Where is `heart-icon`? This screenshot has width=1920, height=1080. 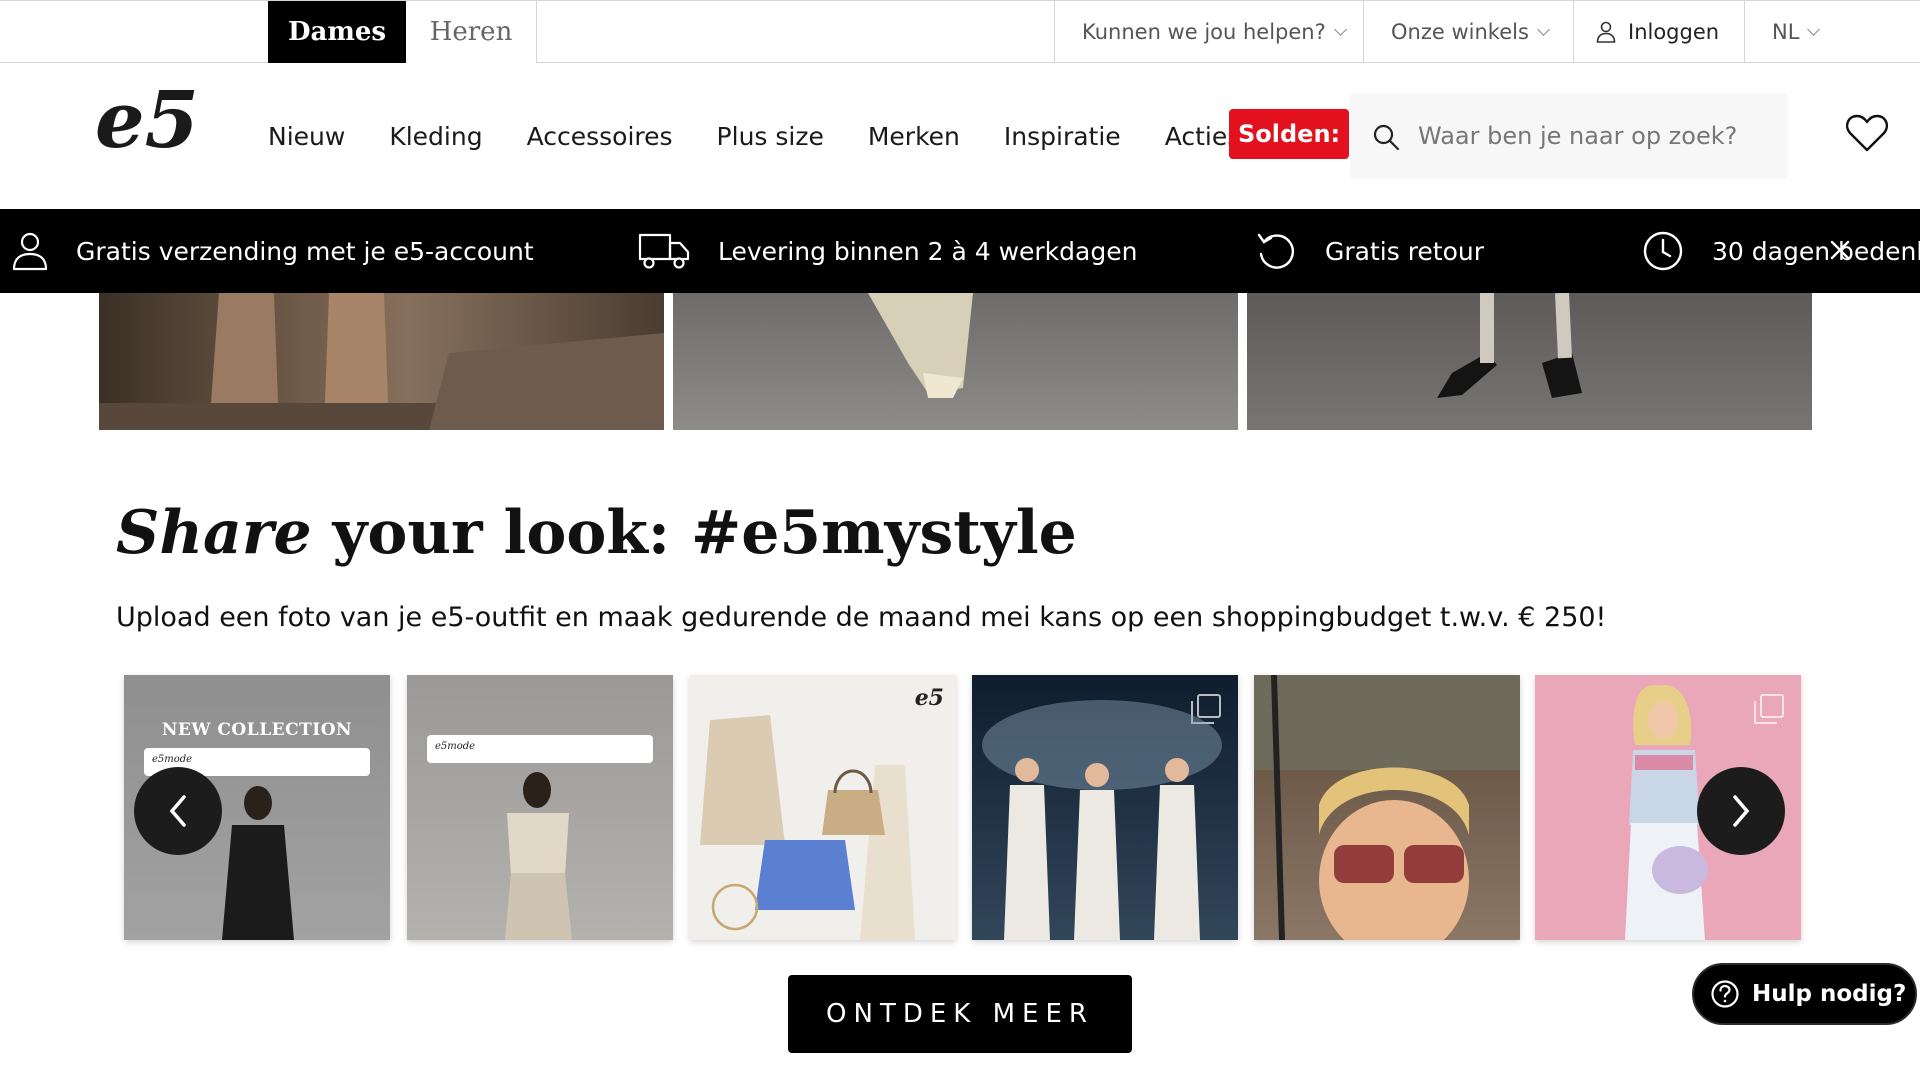
heart-icon is located at coordinates (1867, 133).